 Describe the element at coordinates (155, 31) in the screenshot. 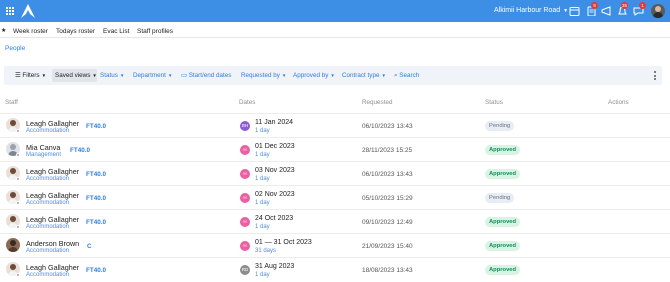

I see `nav-staff-profiles: Staff profiles` at that location.